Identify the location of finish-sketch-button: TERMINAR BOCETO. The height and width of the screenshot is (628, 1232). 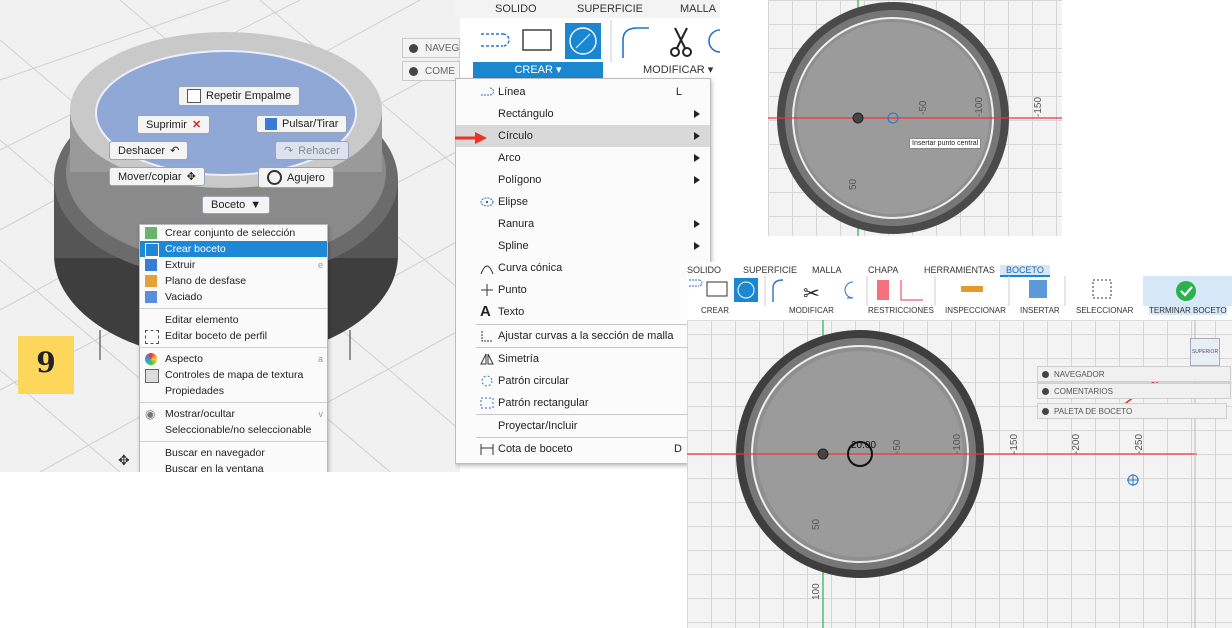
(1188, 310).